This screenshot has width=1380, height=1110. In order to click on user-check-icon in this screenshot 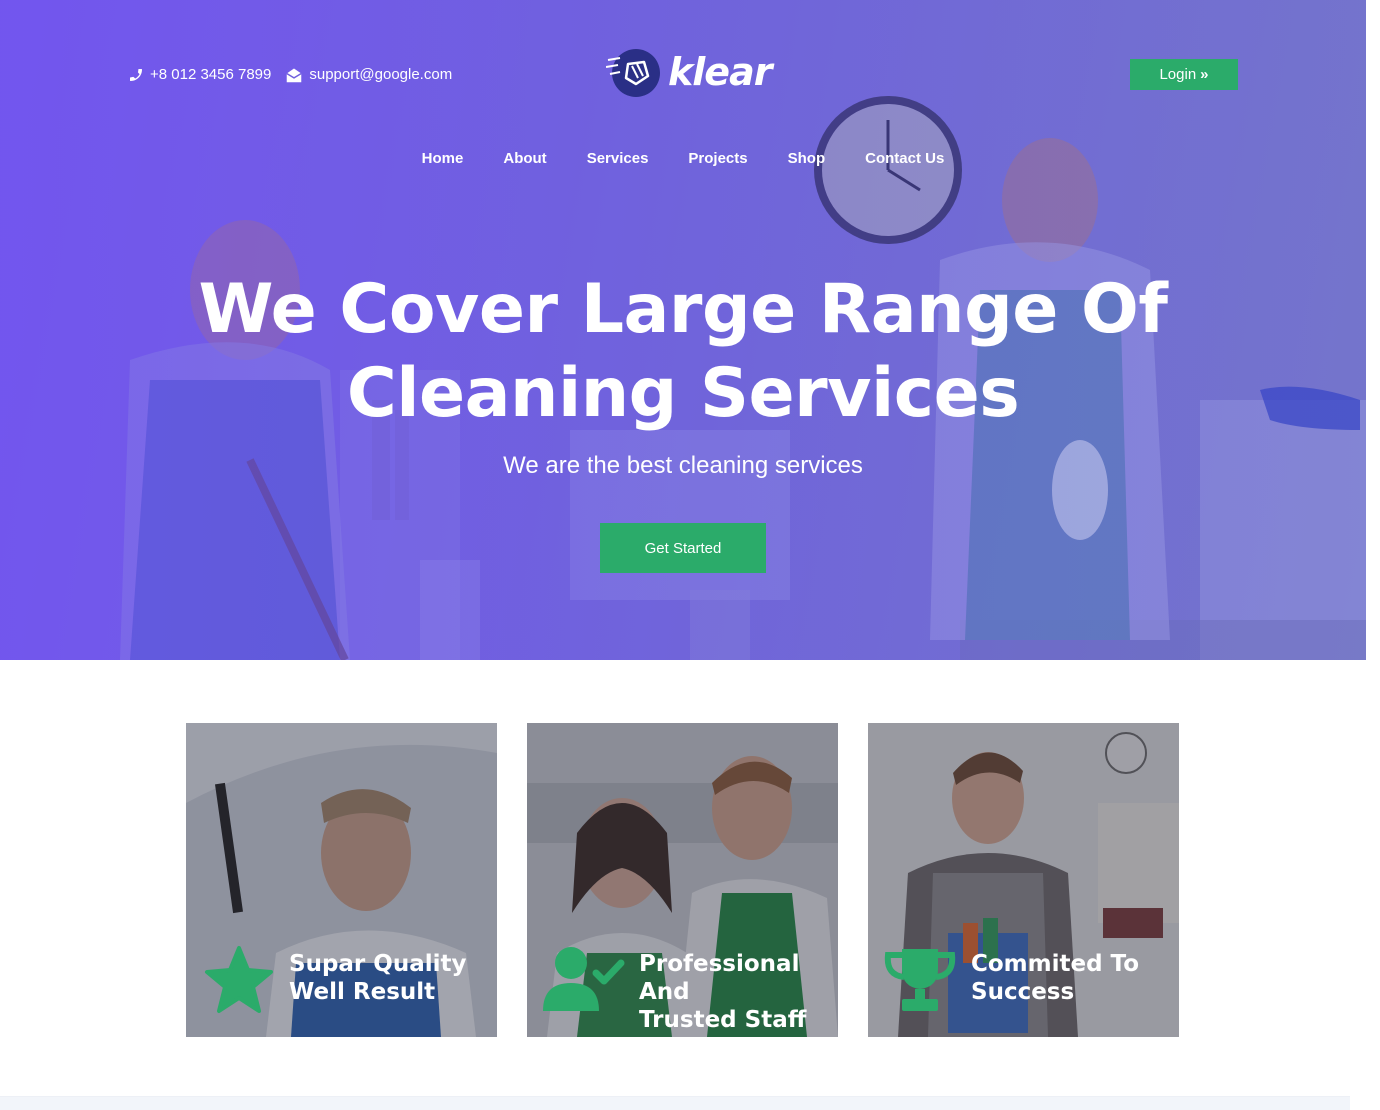, I will do `click(584, 979)`.